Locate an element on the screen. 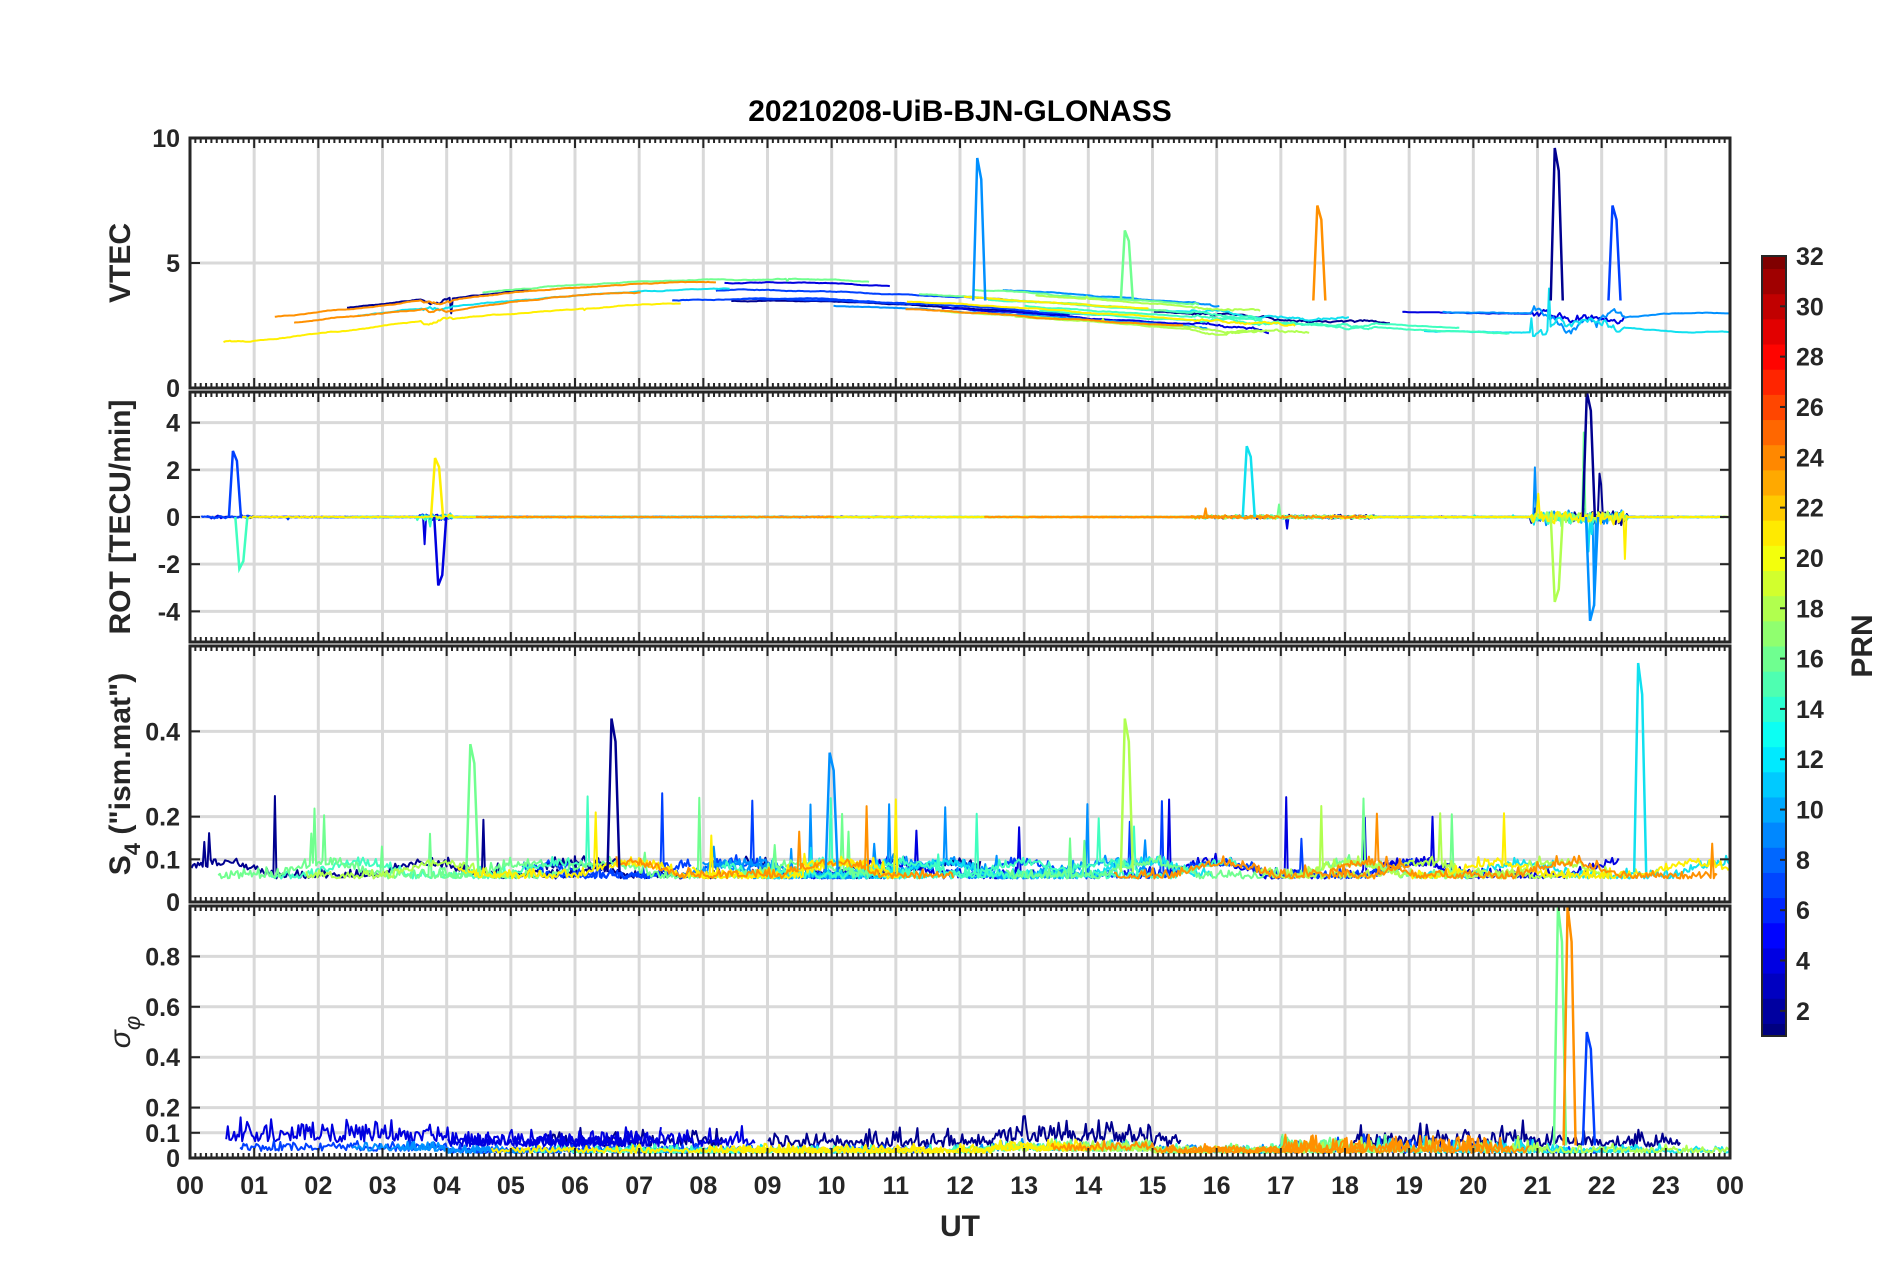 The image size is (1902, 1272). x-tick-label: 13 is located at coordinates (1024, 1186).